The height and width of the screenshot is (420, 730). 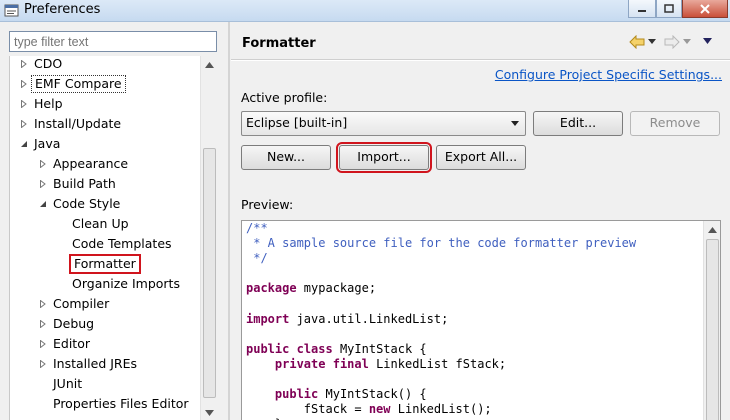 What do you see at coordinates (300, 363) in the screenshot?
I see `code-keyword: private` at bounding box center [300, 363].